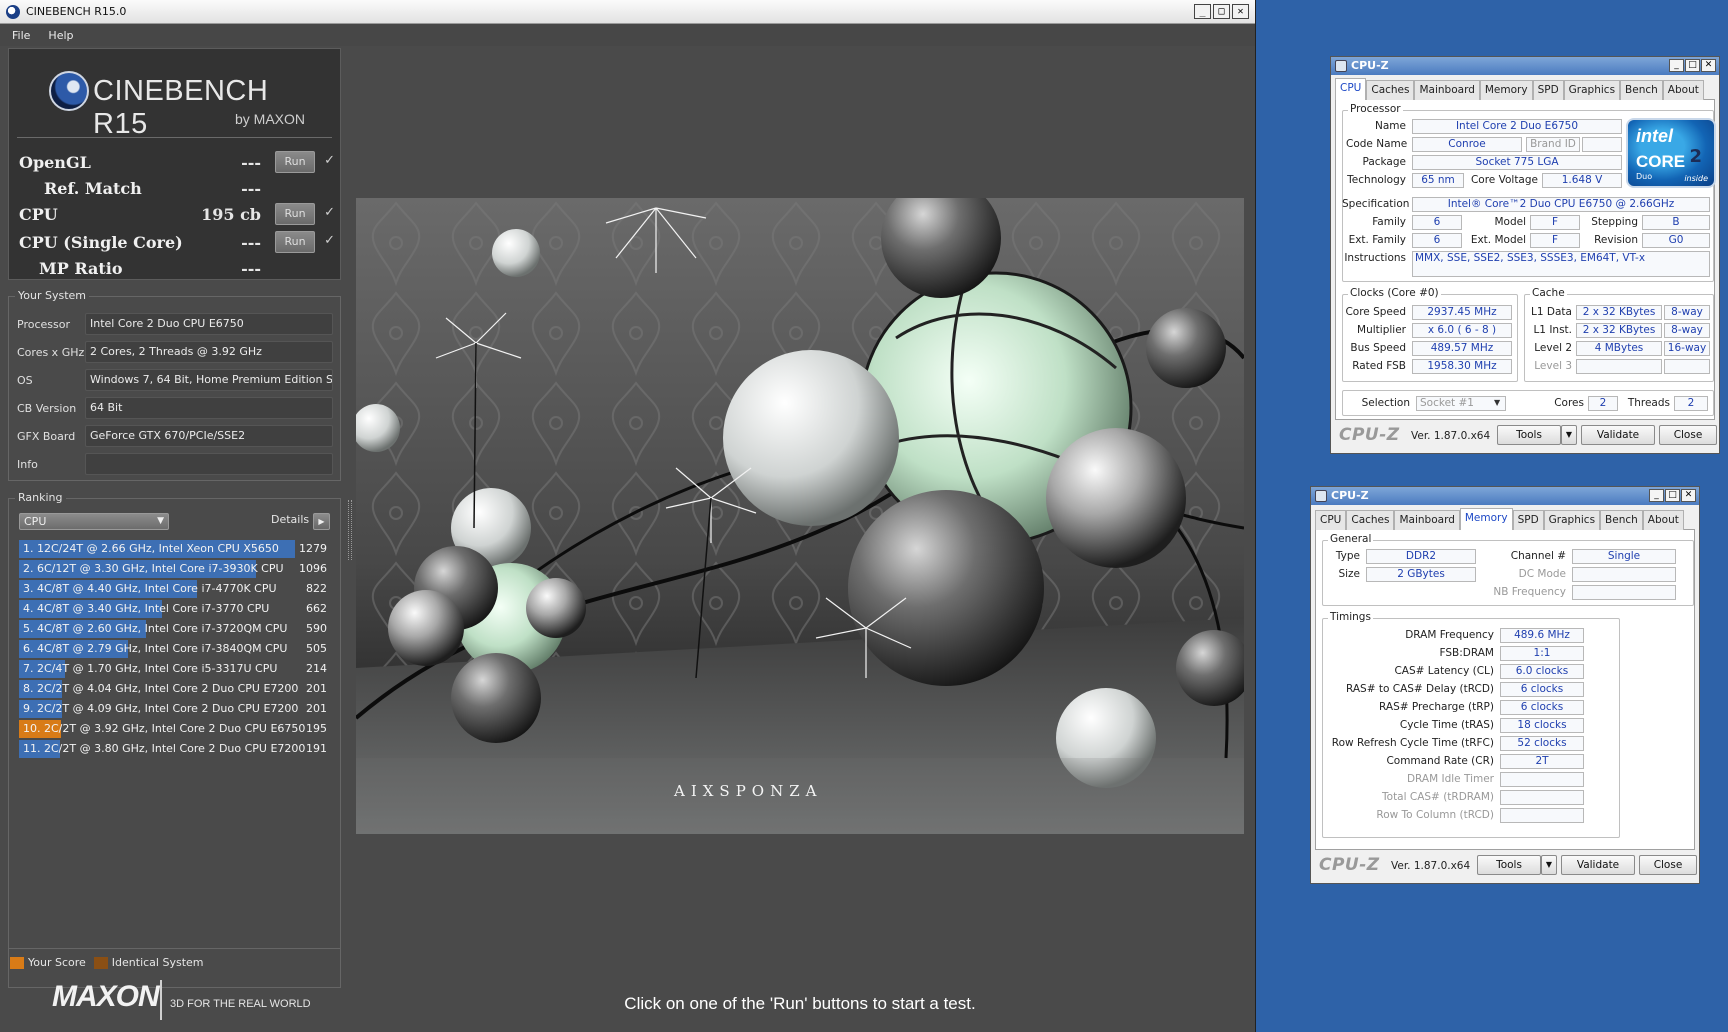 This screenshot has width=1728, height=1032. Describe the element at coordinates (1616, 240) in the screenshot. I see `revision-label: Revision` at that location.